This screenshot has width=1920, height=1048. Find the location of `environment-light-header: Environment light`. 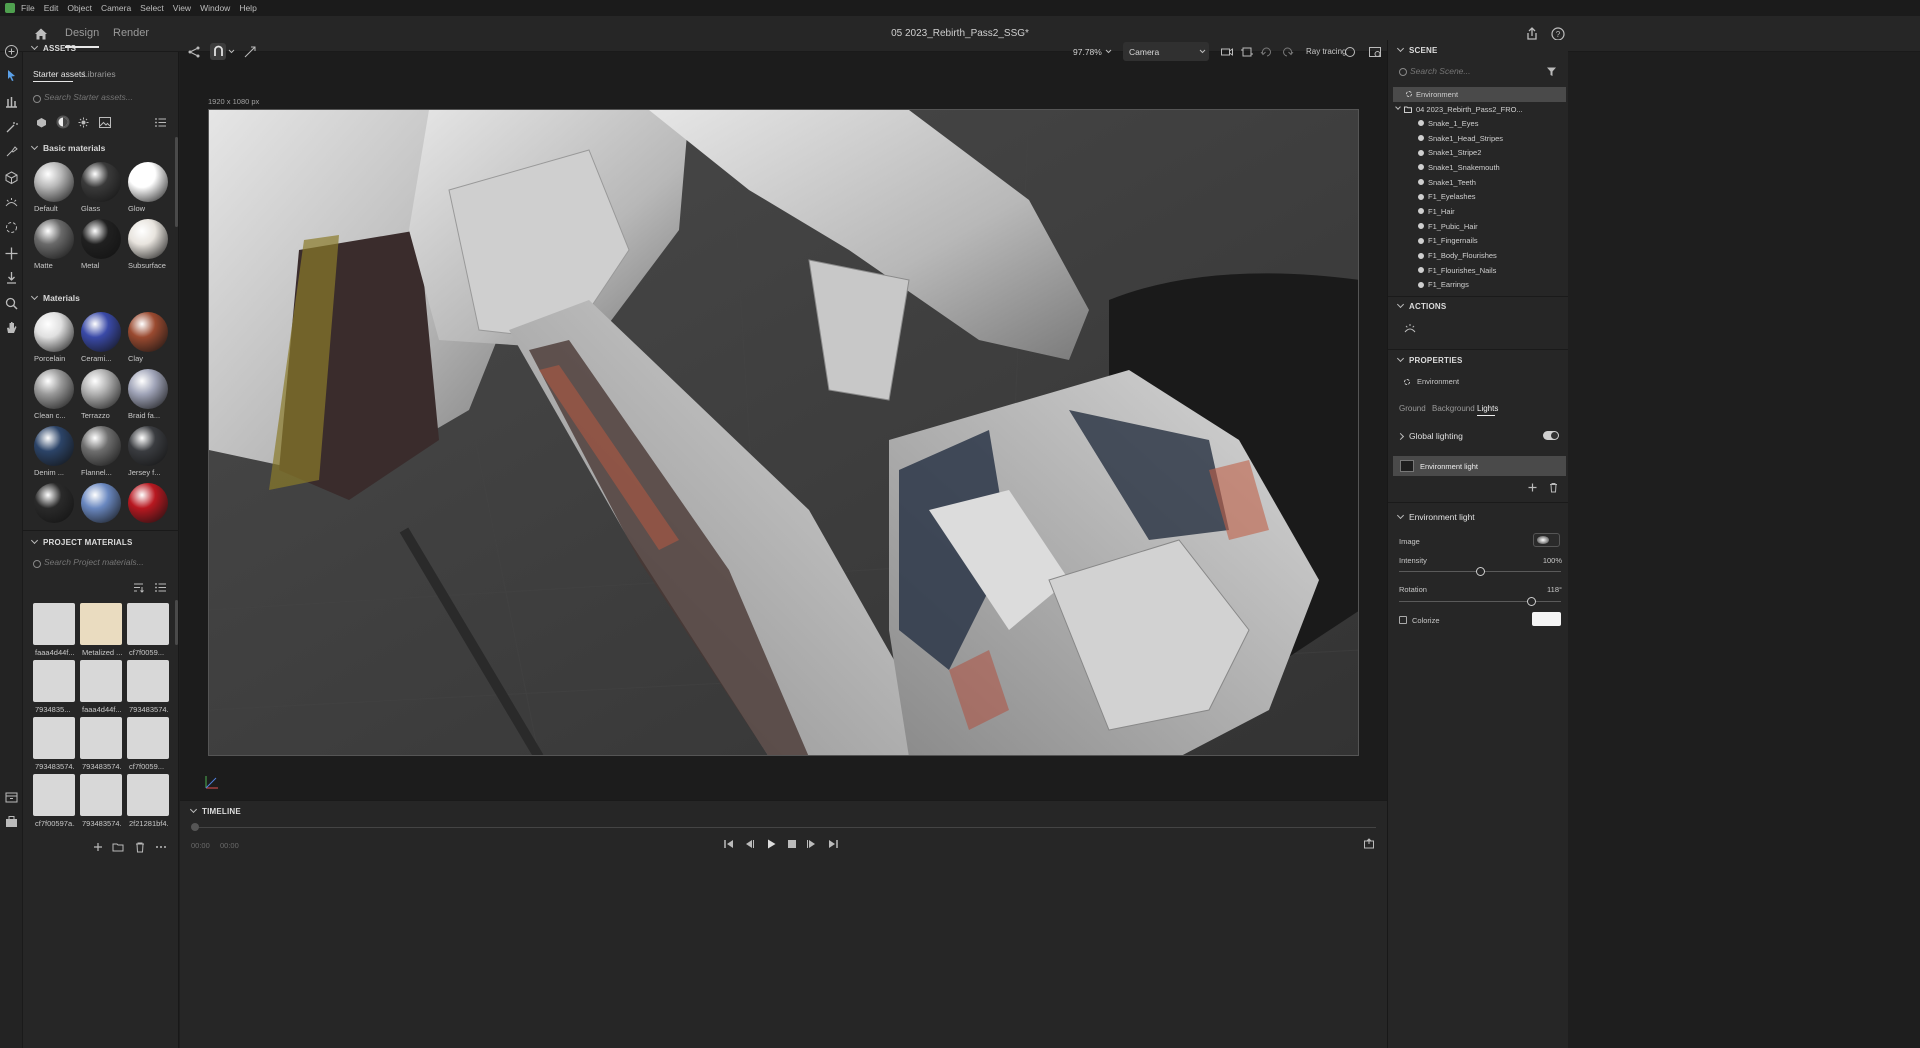

environment-light-header: Environment light is located at coordinates (1435, 516).